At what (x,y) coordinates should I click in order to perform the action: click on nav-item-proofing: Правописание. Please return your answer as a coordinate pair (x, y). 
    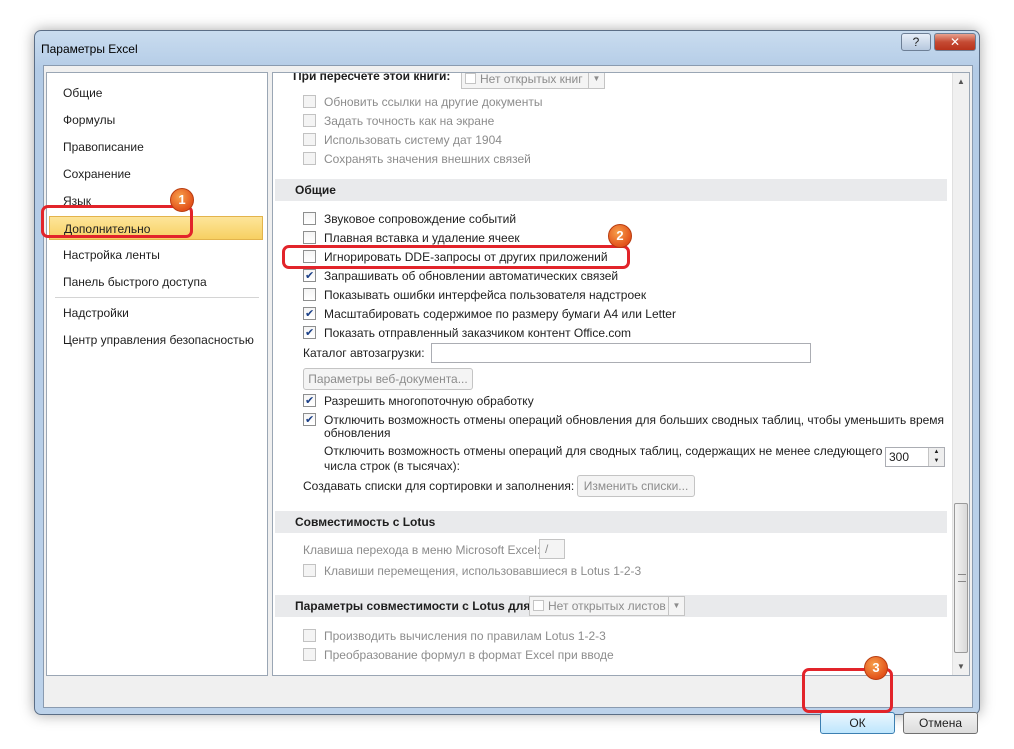
    Looking at the image, I should click on (156, 147).